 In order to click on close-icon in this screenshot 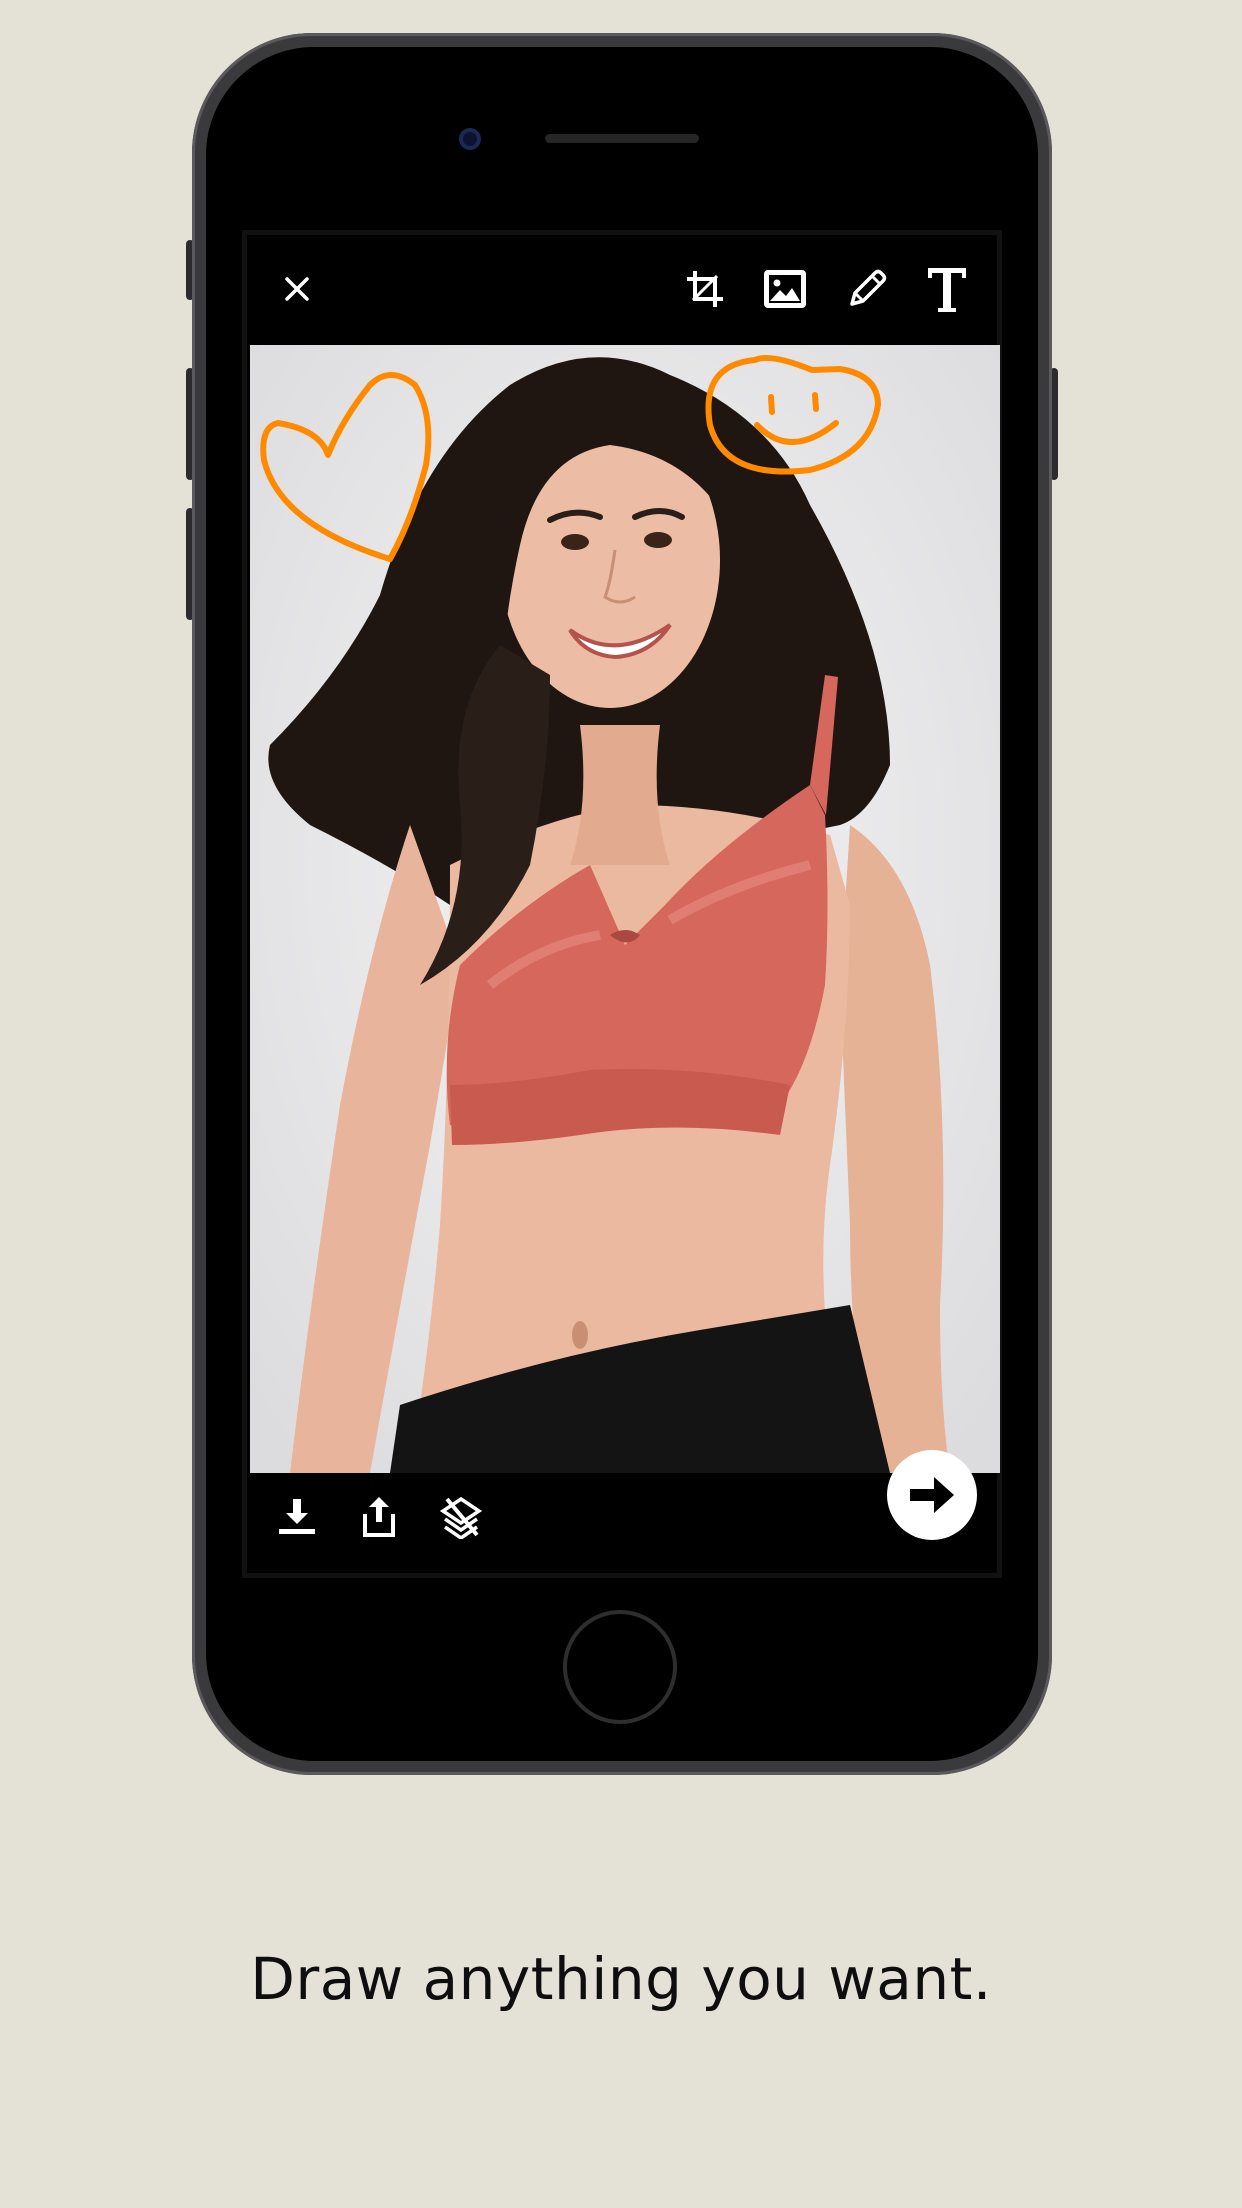, I will do `click(297, 289)`.